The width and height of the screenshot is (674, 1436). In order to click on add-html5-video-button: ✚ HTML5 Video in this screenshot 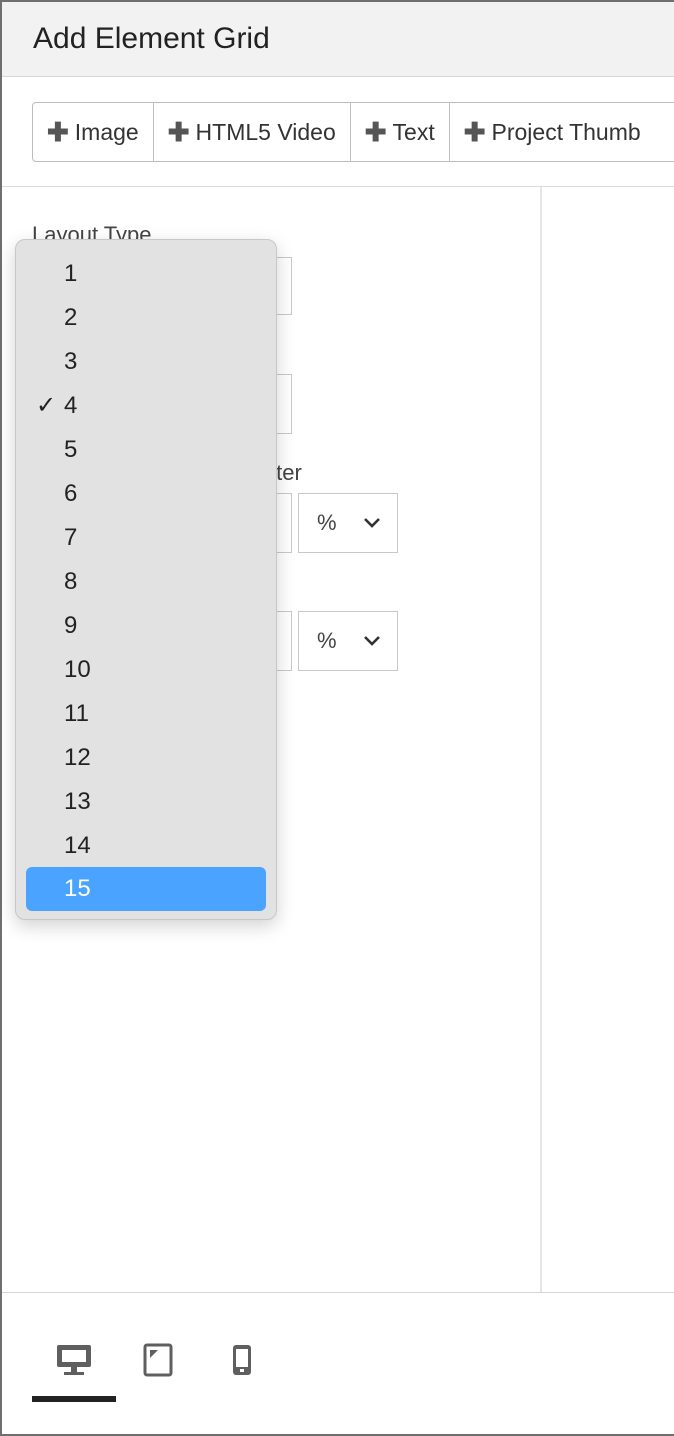, I will do `click(252, 132)`.